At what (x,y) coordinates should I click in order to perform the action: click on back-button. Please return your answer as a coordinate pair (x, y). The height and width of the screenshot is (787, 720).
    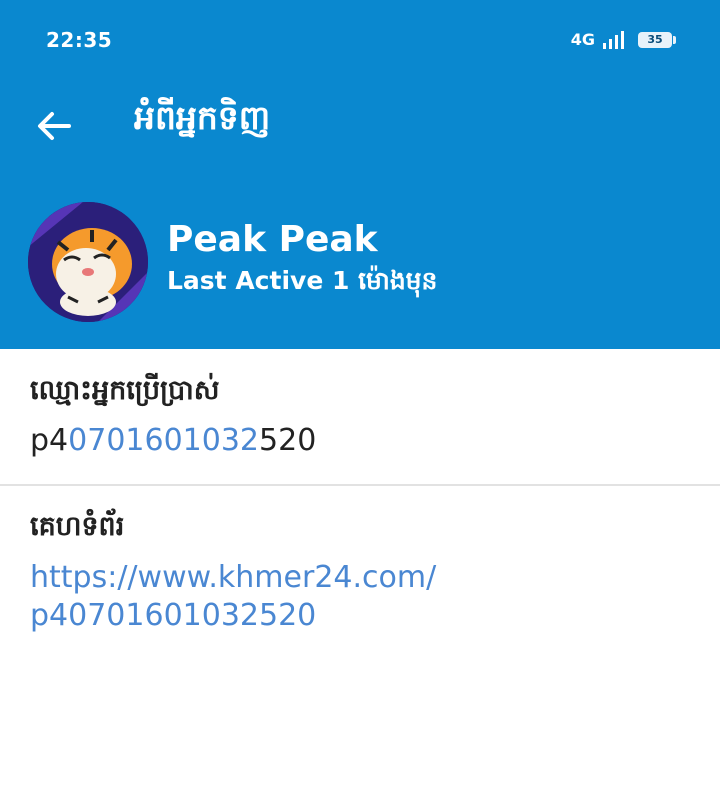
    Looking at the image, I should click on (54, 126).